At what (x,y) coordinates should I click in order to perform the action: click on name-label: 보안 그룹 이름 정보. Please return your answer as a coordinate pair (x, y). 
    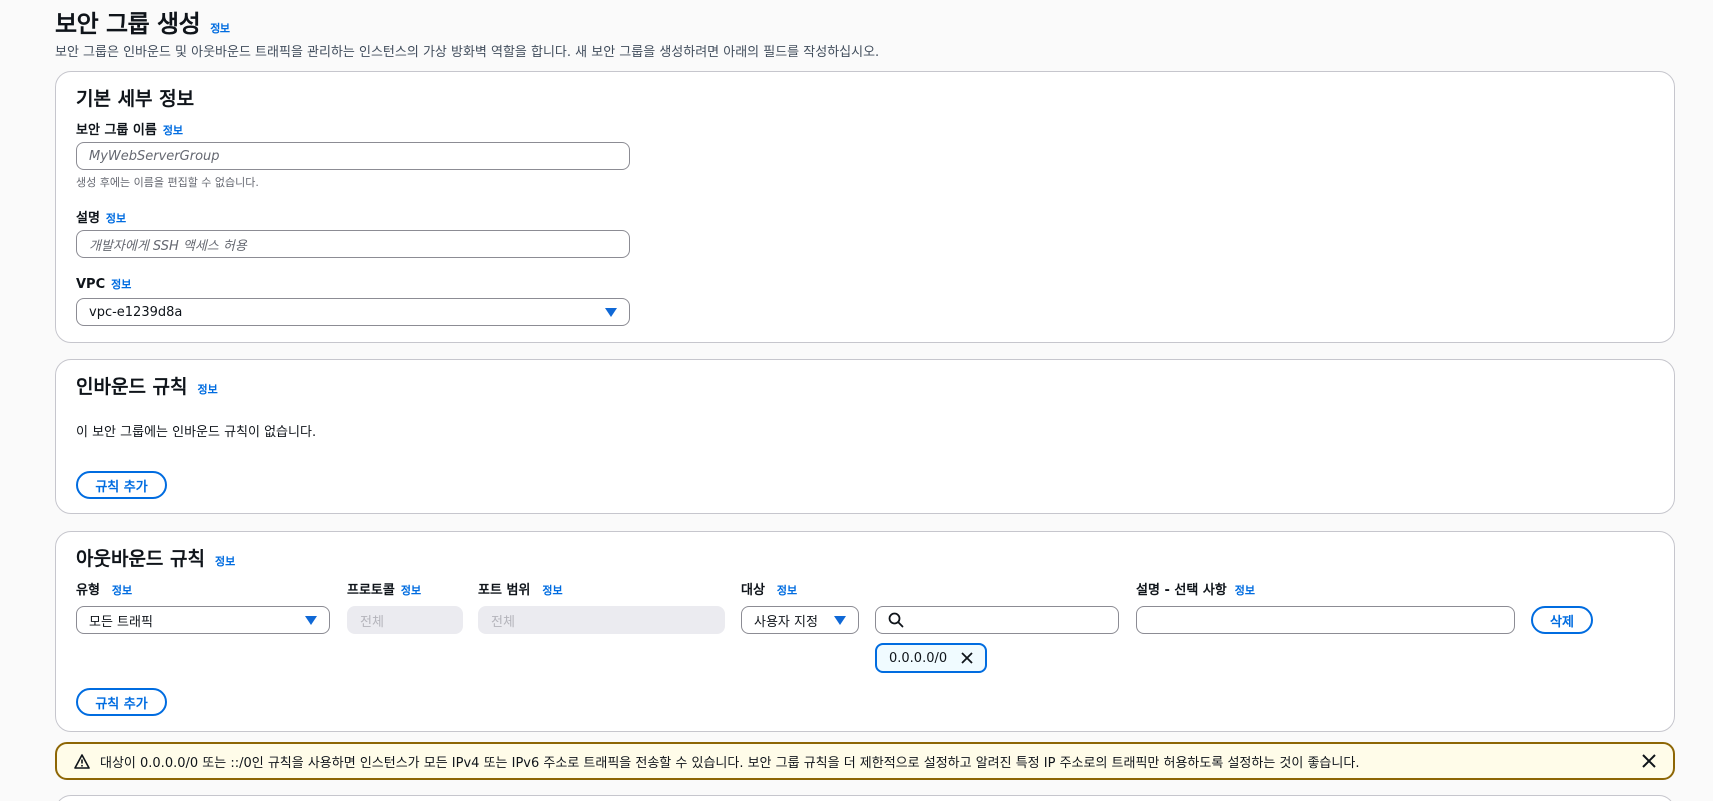
    Looking at the image, I should click on (129, 128).